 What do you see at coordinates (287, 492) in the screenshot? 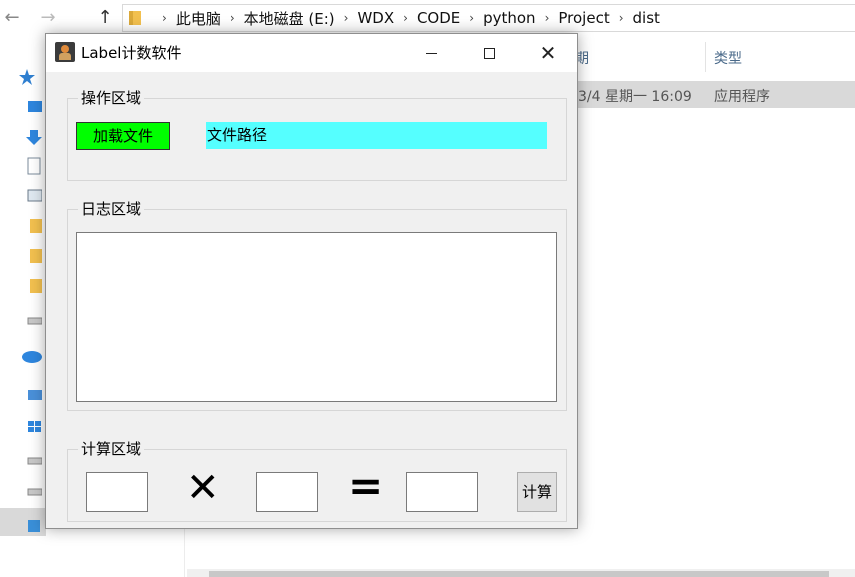
I see `second-operand-input` at bounding box center [287, 492].